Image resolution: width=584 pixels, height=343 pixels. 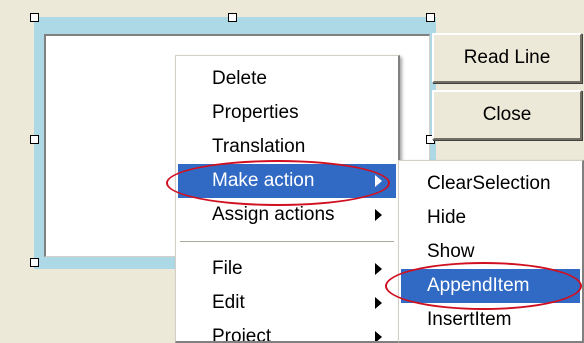 I want to click on menu-item-label: Project, so click(x=242, y=334).